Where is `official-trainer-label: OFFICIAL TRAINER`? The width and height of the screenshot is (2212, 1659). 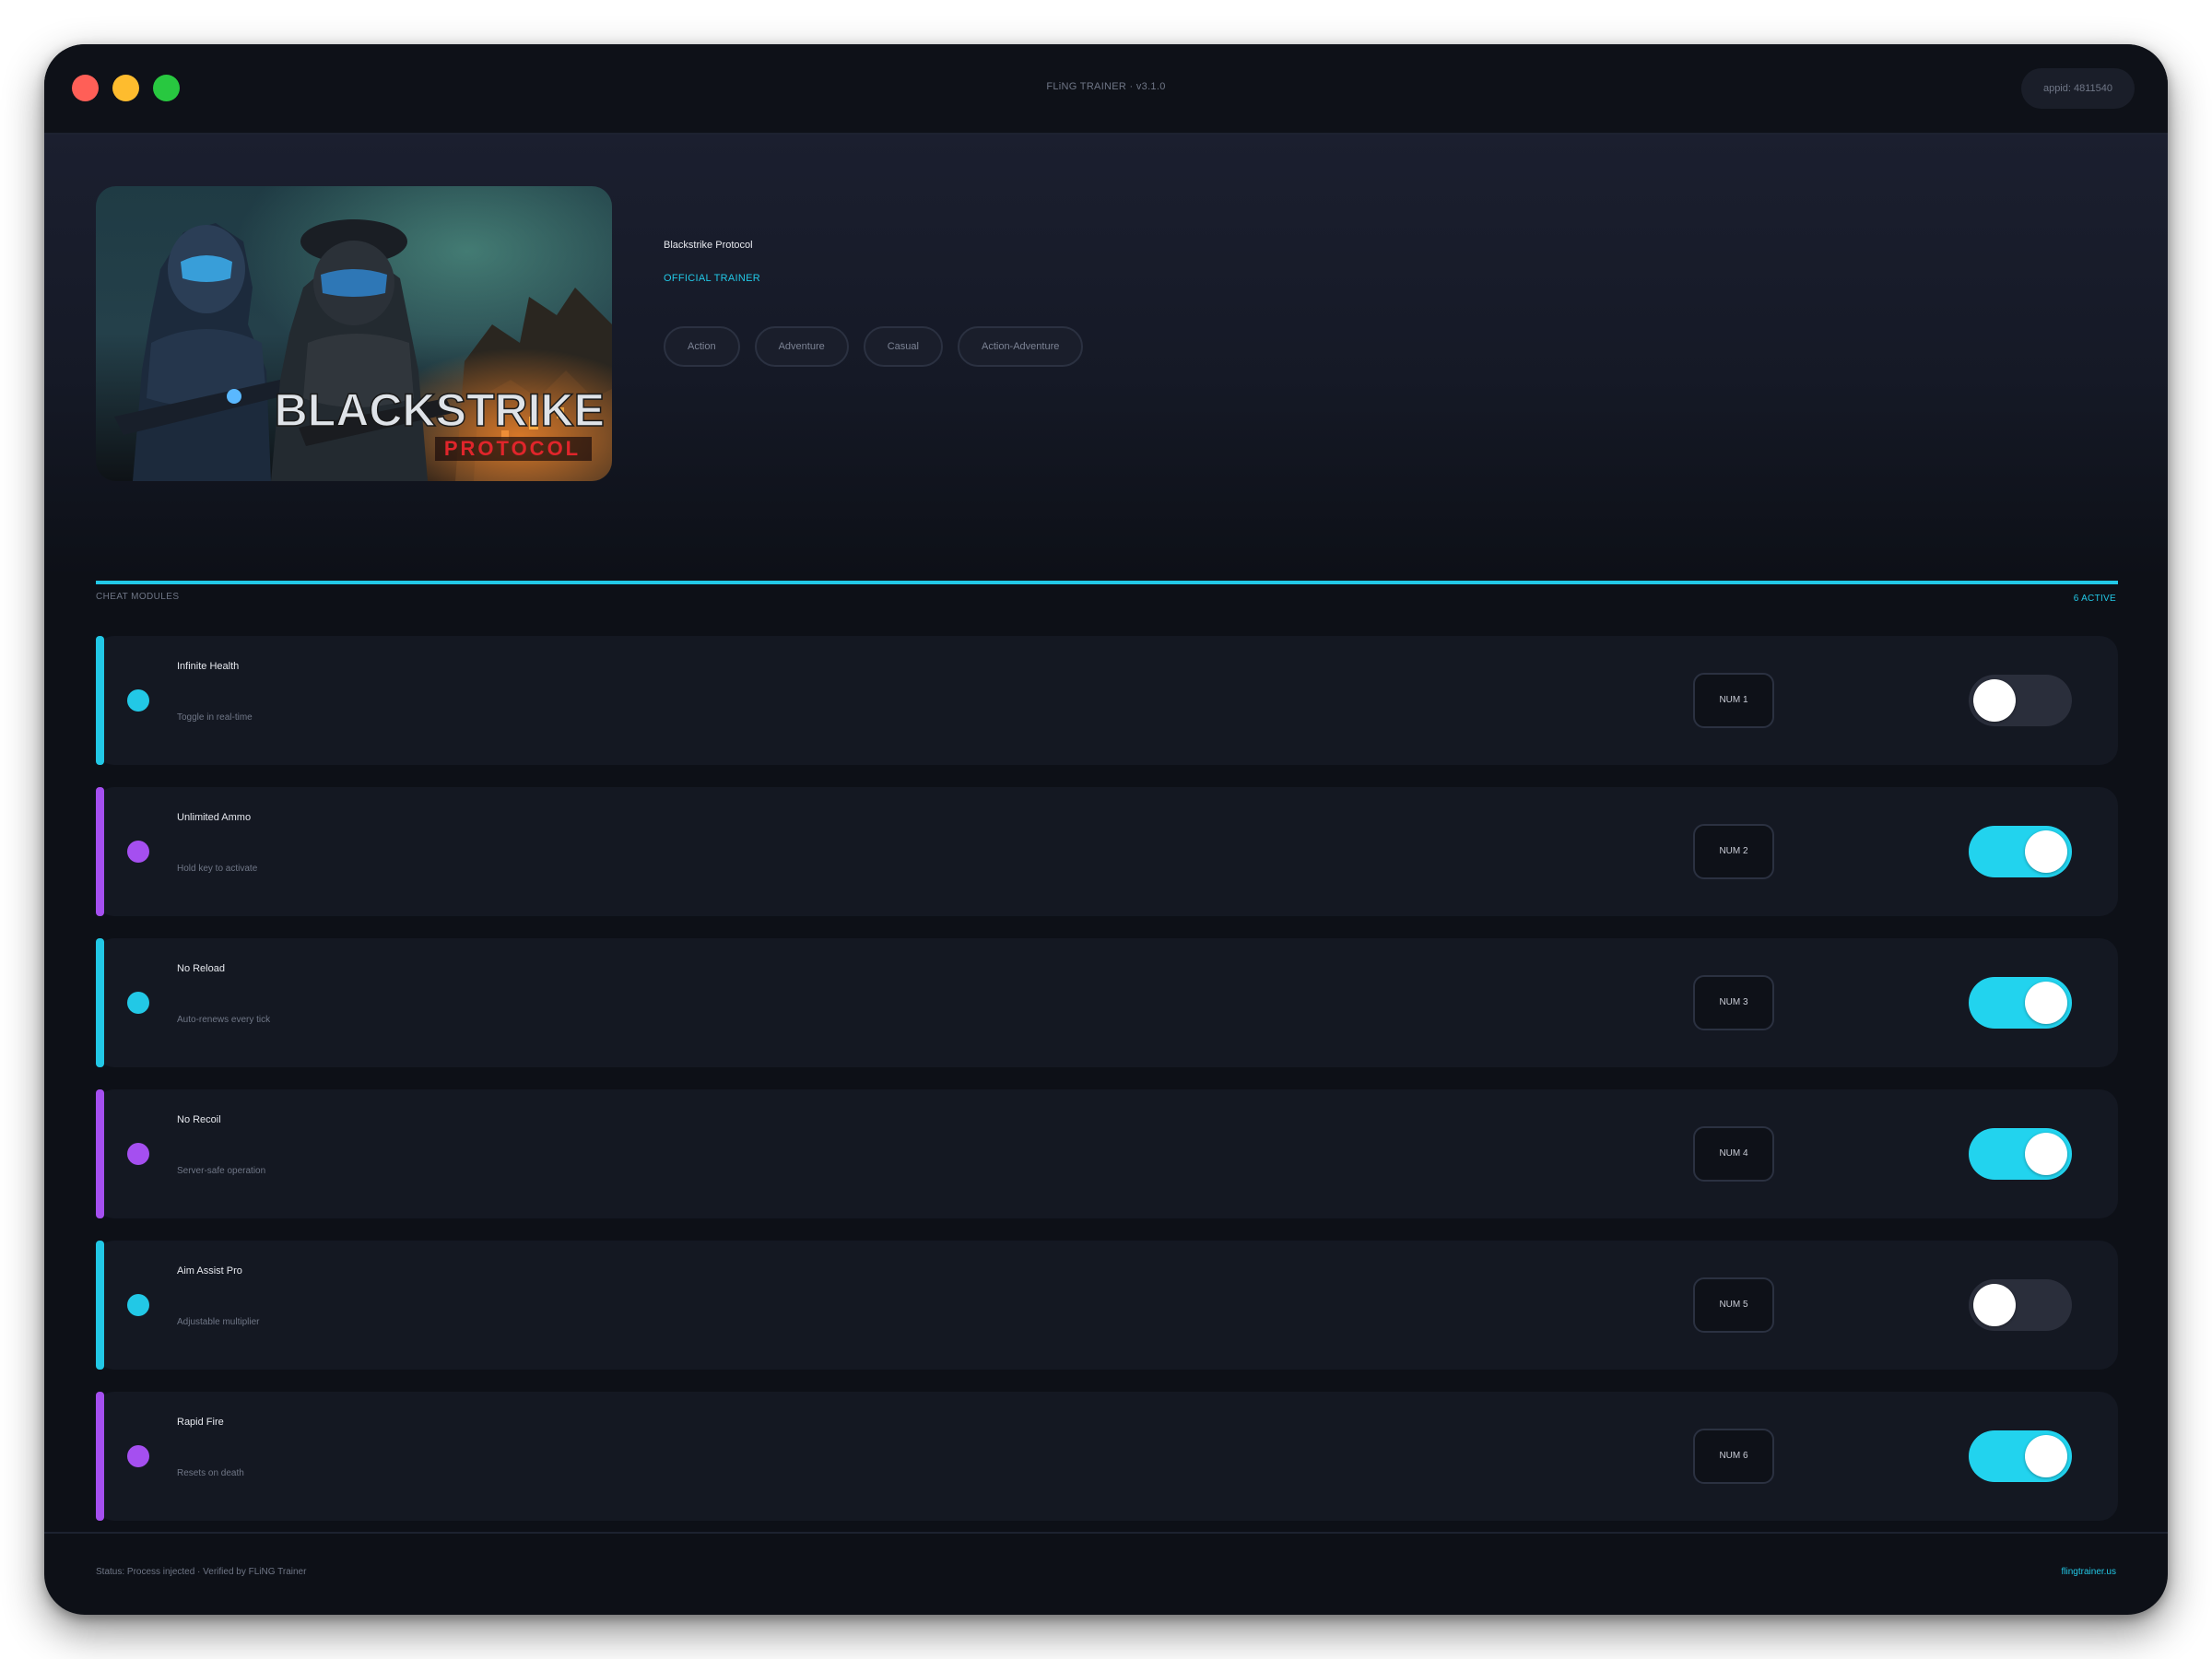
official-trainer-label: OFFICIAL TRAINER is located at coordinates (712, 278).